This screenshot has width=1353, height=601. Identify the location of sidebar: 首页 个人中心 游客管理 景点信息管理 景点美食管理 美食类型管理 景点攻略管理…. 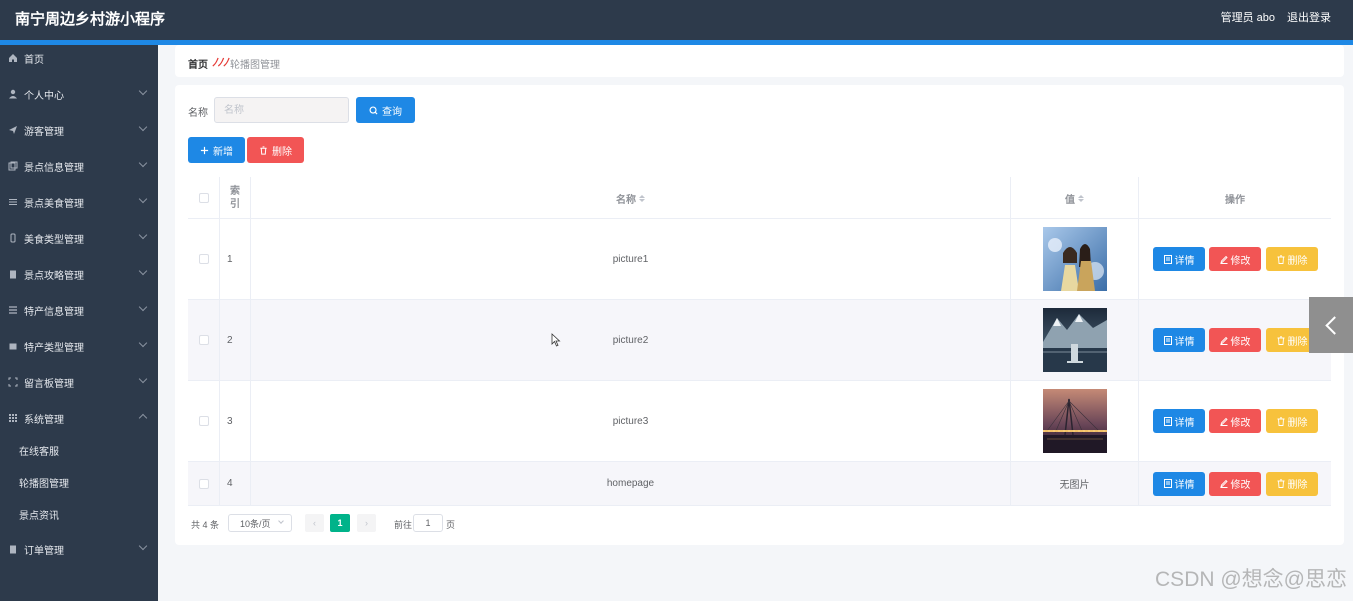
(79, 323).